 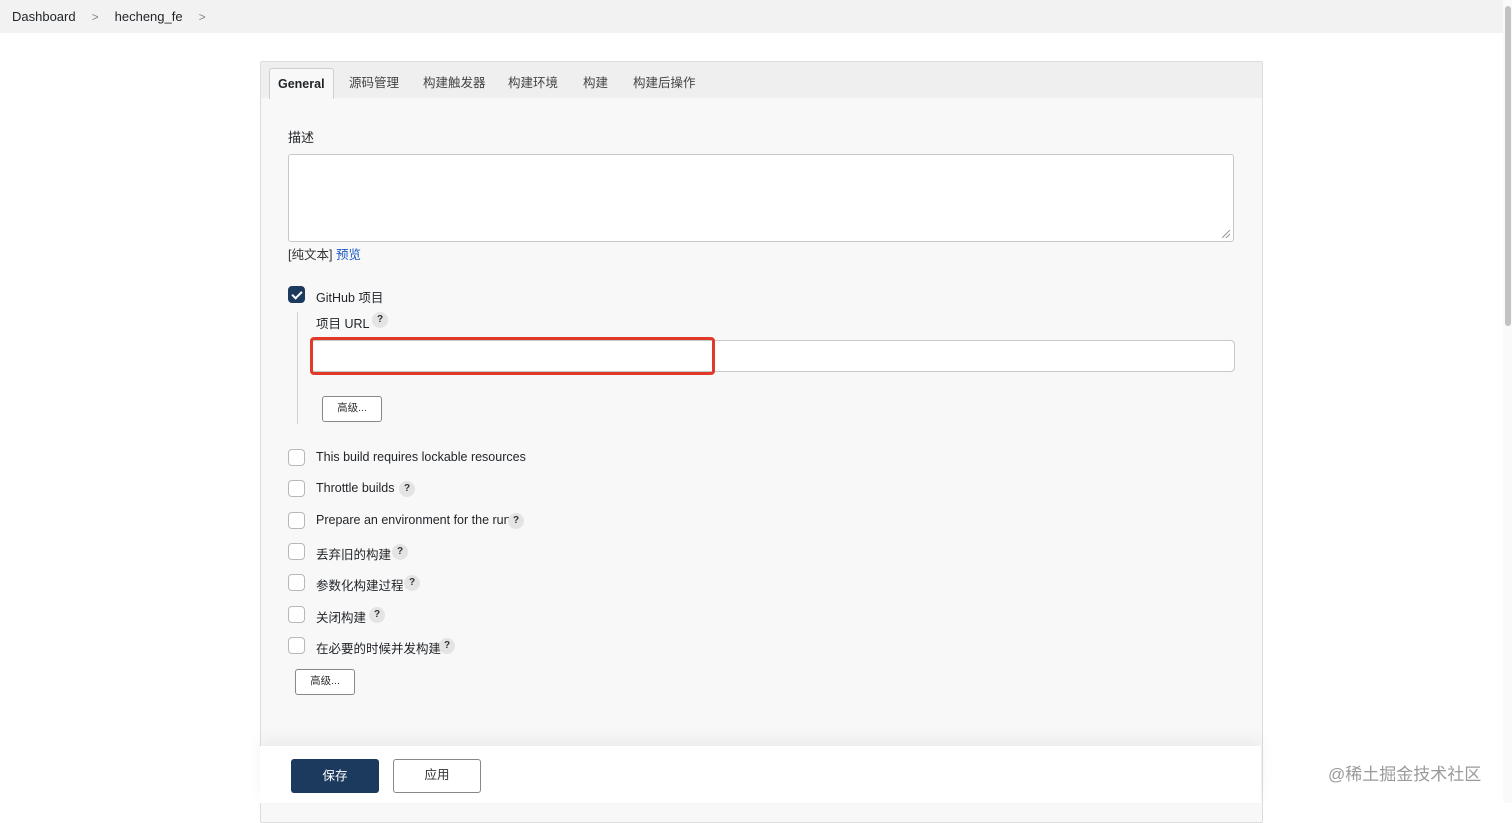 What do you see at coordinates (454, 83) in the screenshot?
I see `tab-build-triggers: 构建触发器` at bounding box center [454, 83].